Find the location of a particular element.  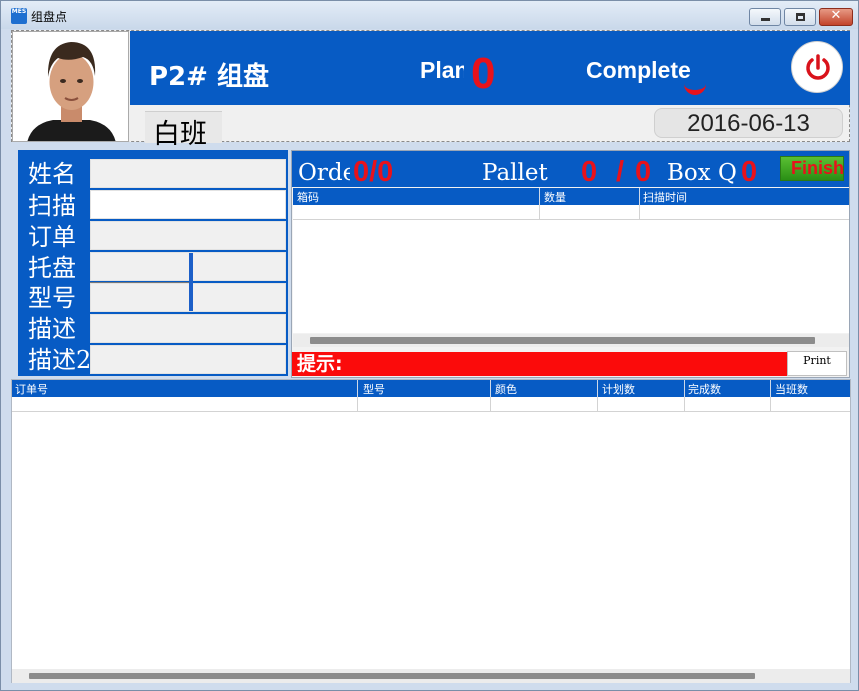

title-bar is located at coordinates (429, 15).